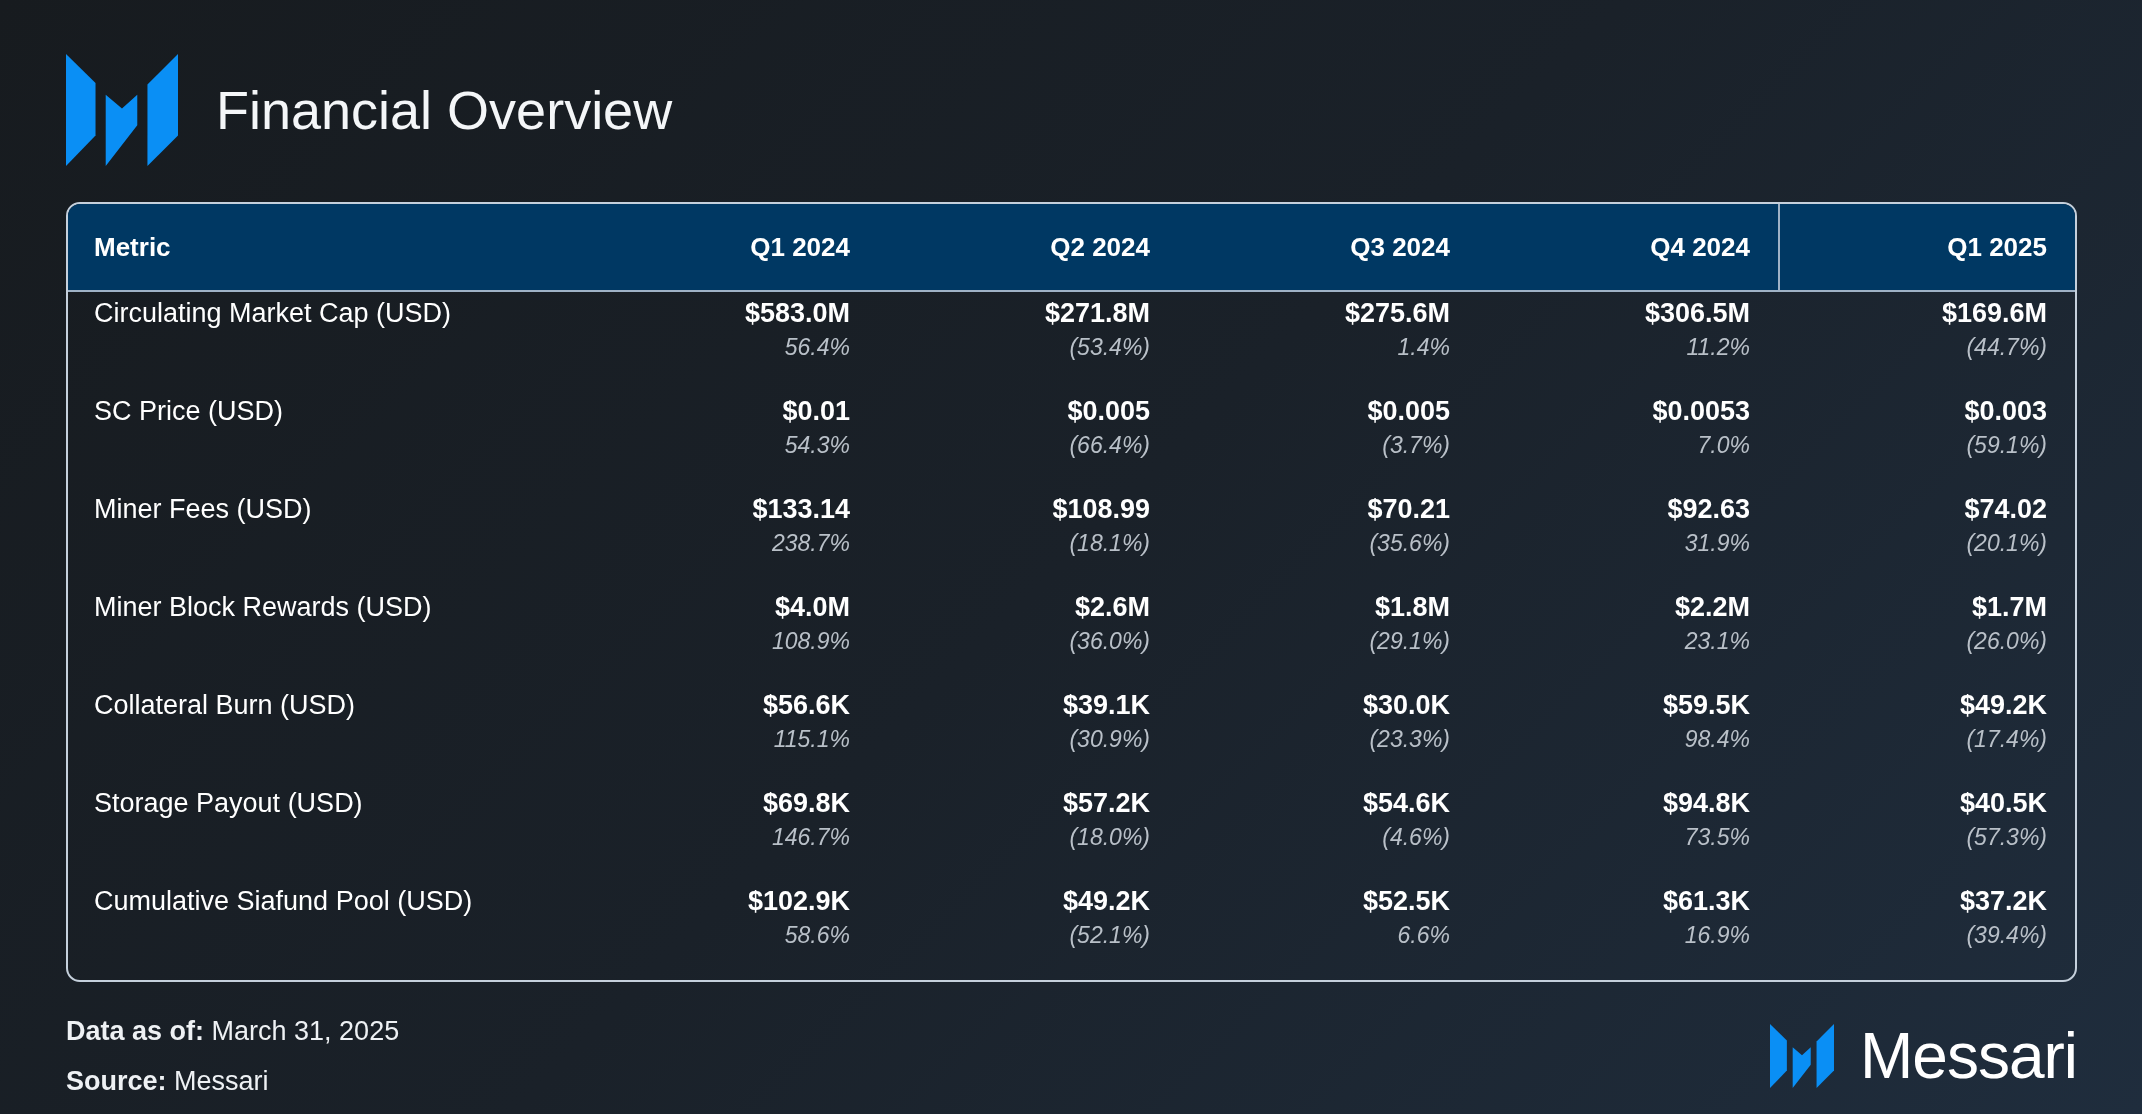 This screenshot has height=1114, width=2142. I want to click on change-percent: (18.1%), so click(1109, 543).